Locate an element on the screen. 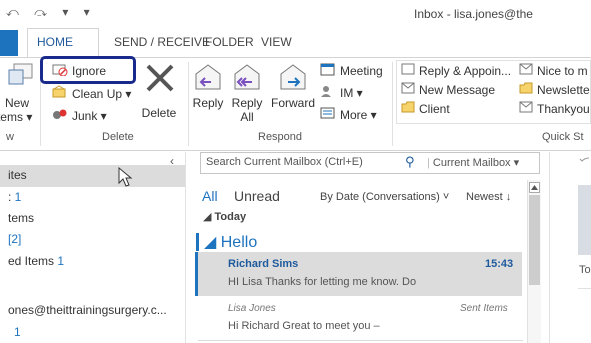  quick-step-thankyou: Thankyou is located at coordinates (554, 108).